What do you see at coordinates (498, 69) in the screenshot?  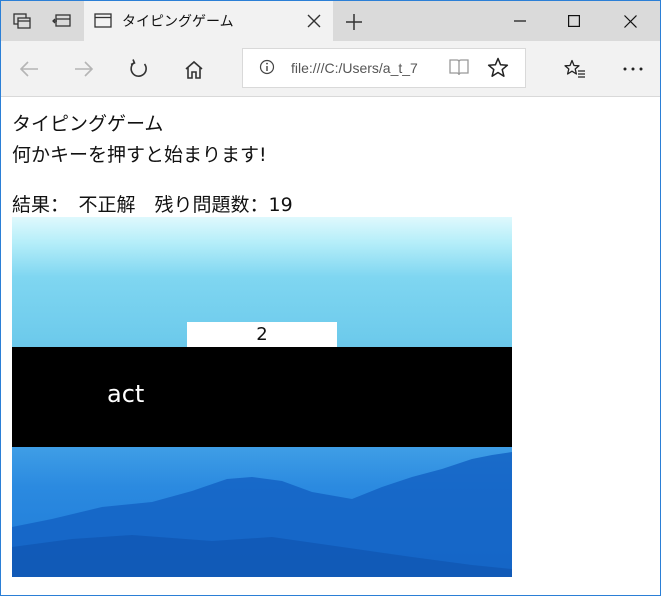 I see `favorite-star-icon` at bounding box center [498, 69].